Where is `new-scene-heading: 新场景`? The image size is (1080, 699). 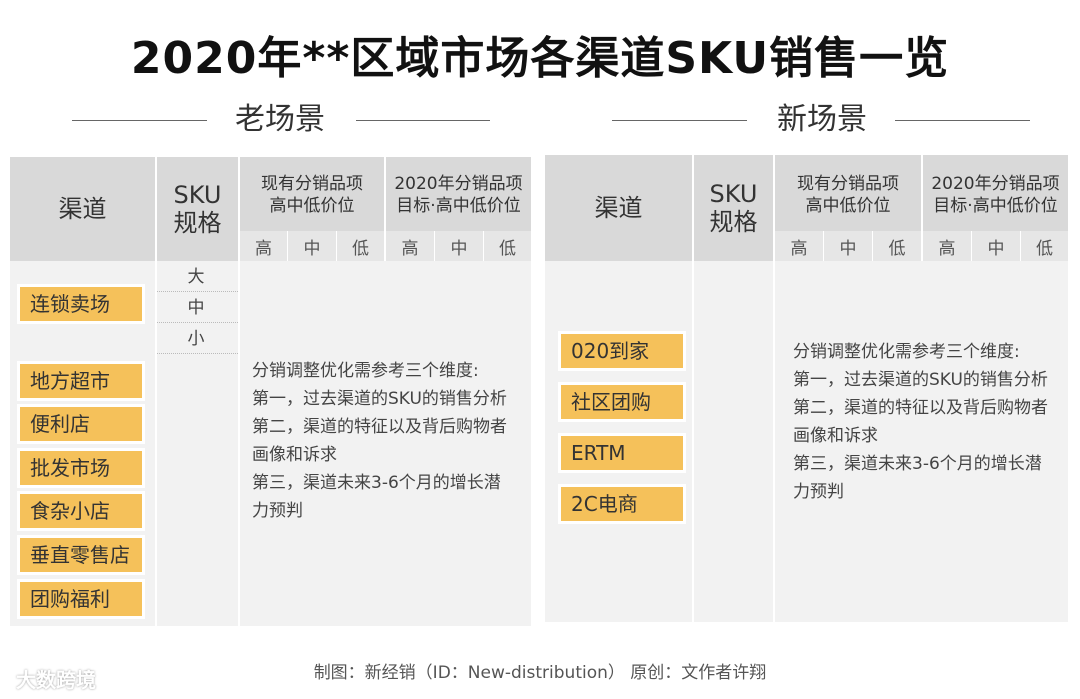
new-scene-heading: 新场景 is located at coordinates (822, 119).